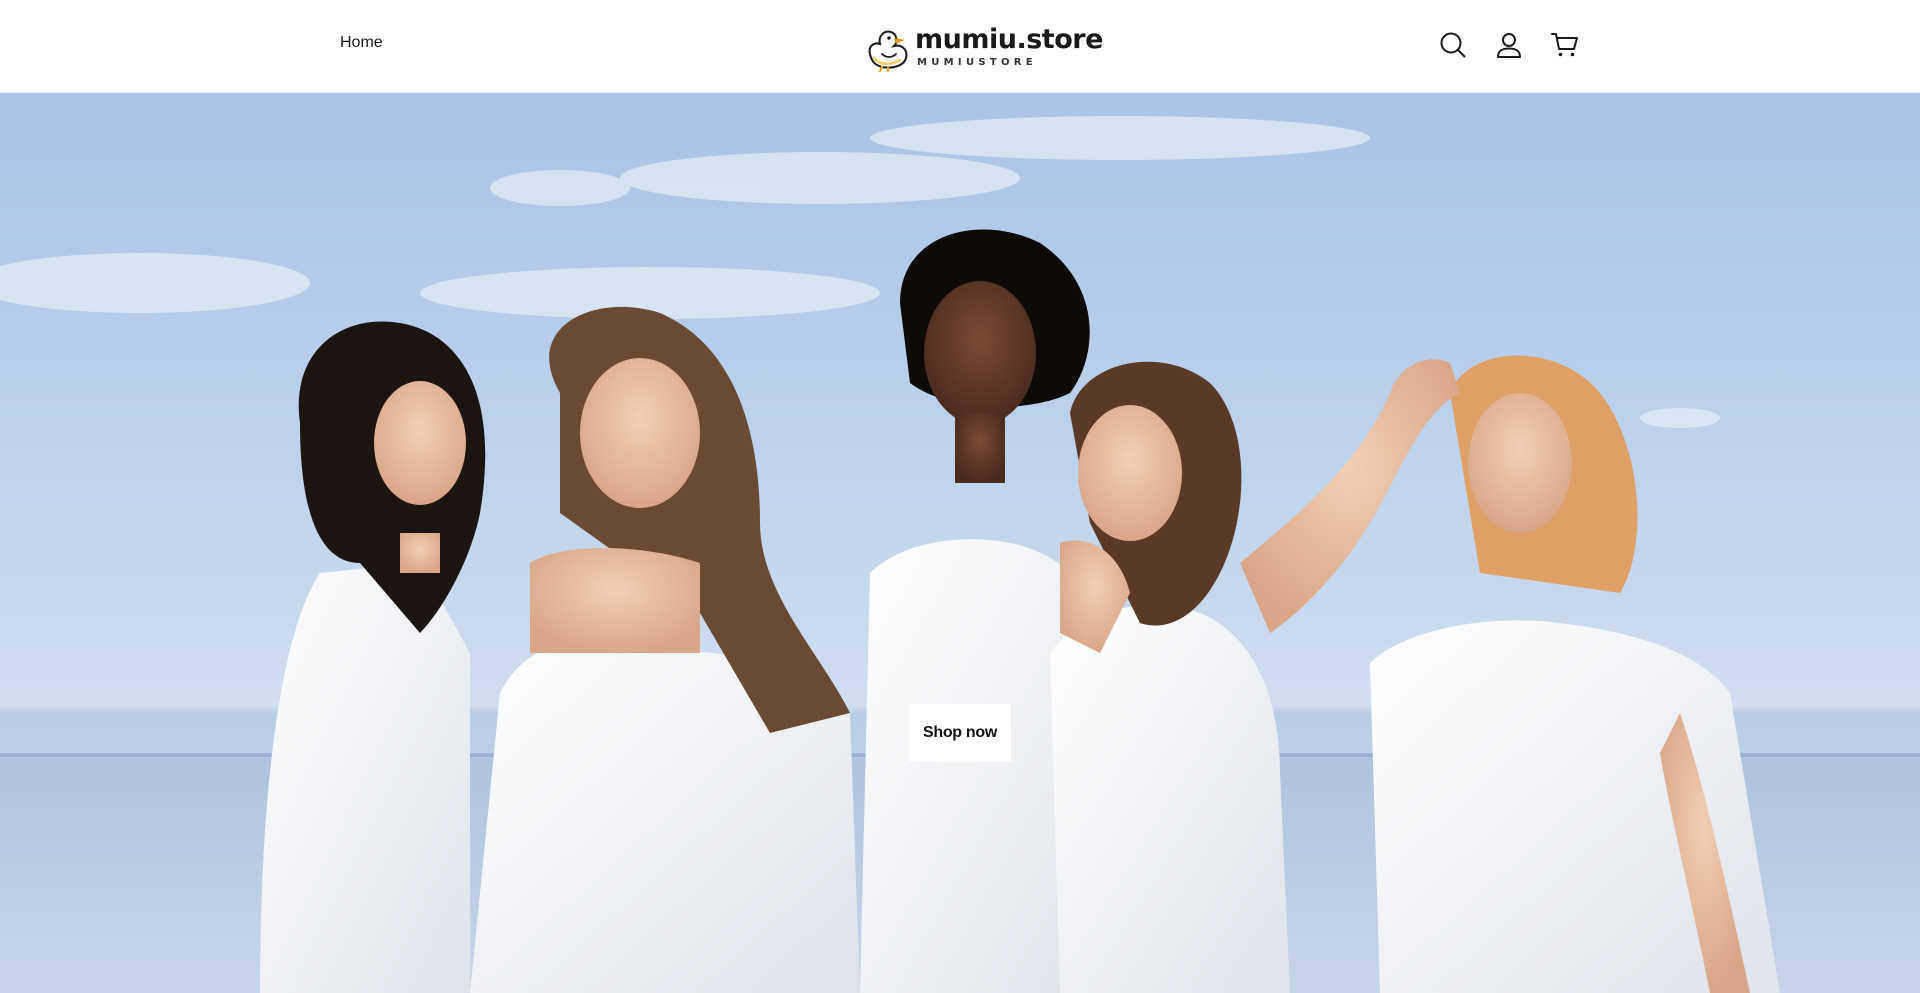  I want to click on cart-button, so click(1565, 45).